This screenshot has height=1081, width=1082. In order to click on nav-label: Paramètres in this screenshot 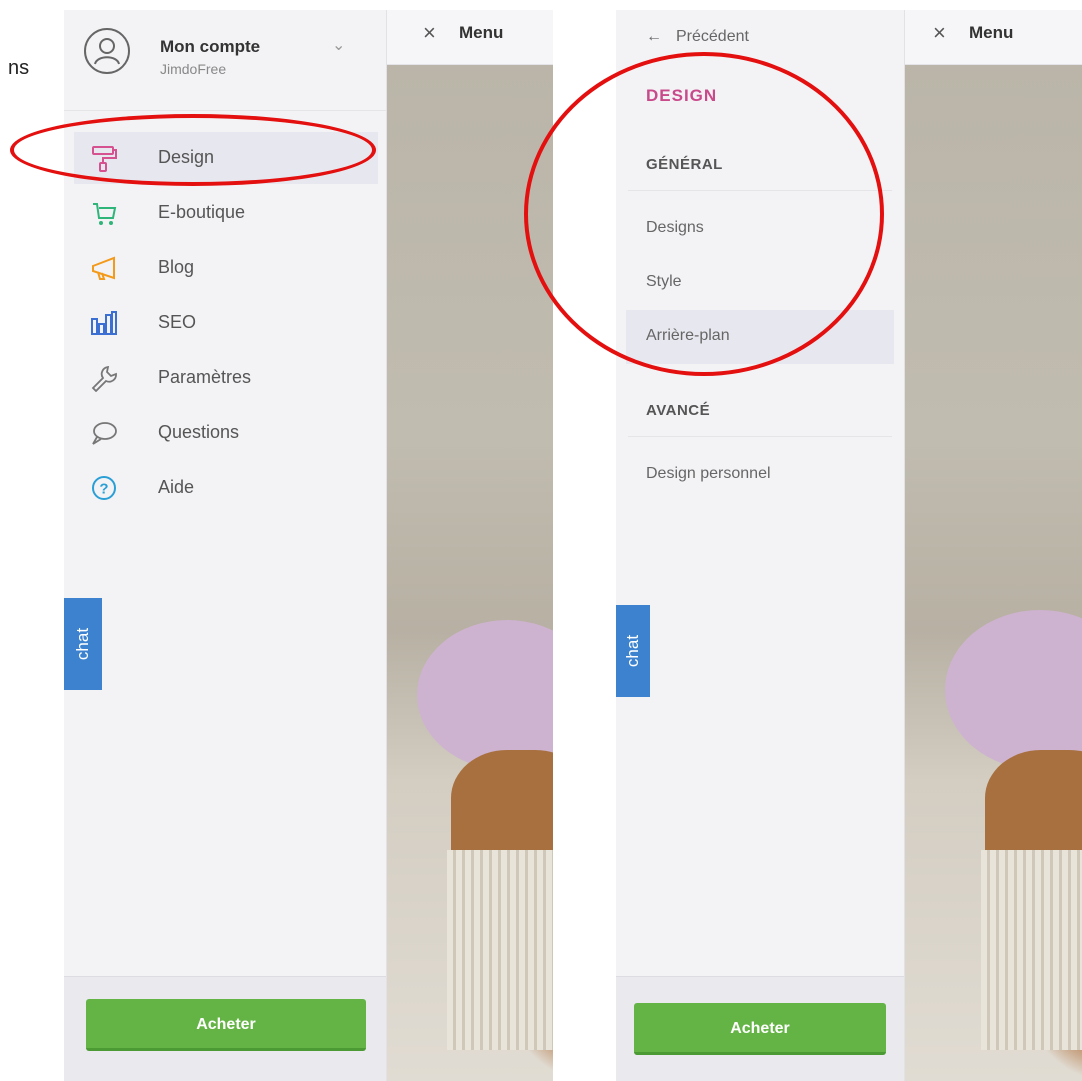, I will do `click(205, 377)`.